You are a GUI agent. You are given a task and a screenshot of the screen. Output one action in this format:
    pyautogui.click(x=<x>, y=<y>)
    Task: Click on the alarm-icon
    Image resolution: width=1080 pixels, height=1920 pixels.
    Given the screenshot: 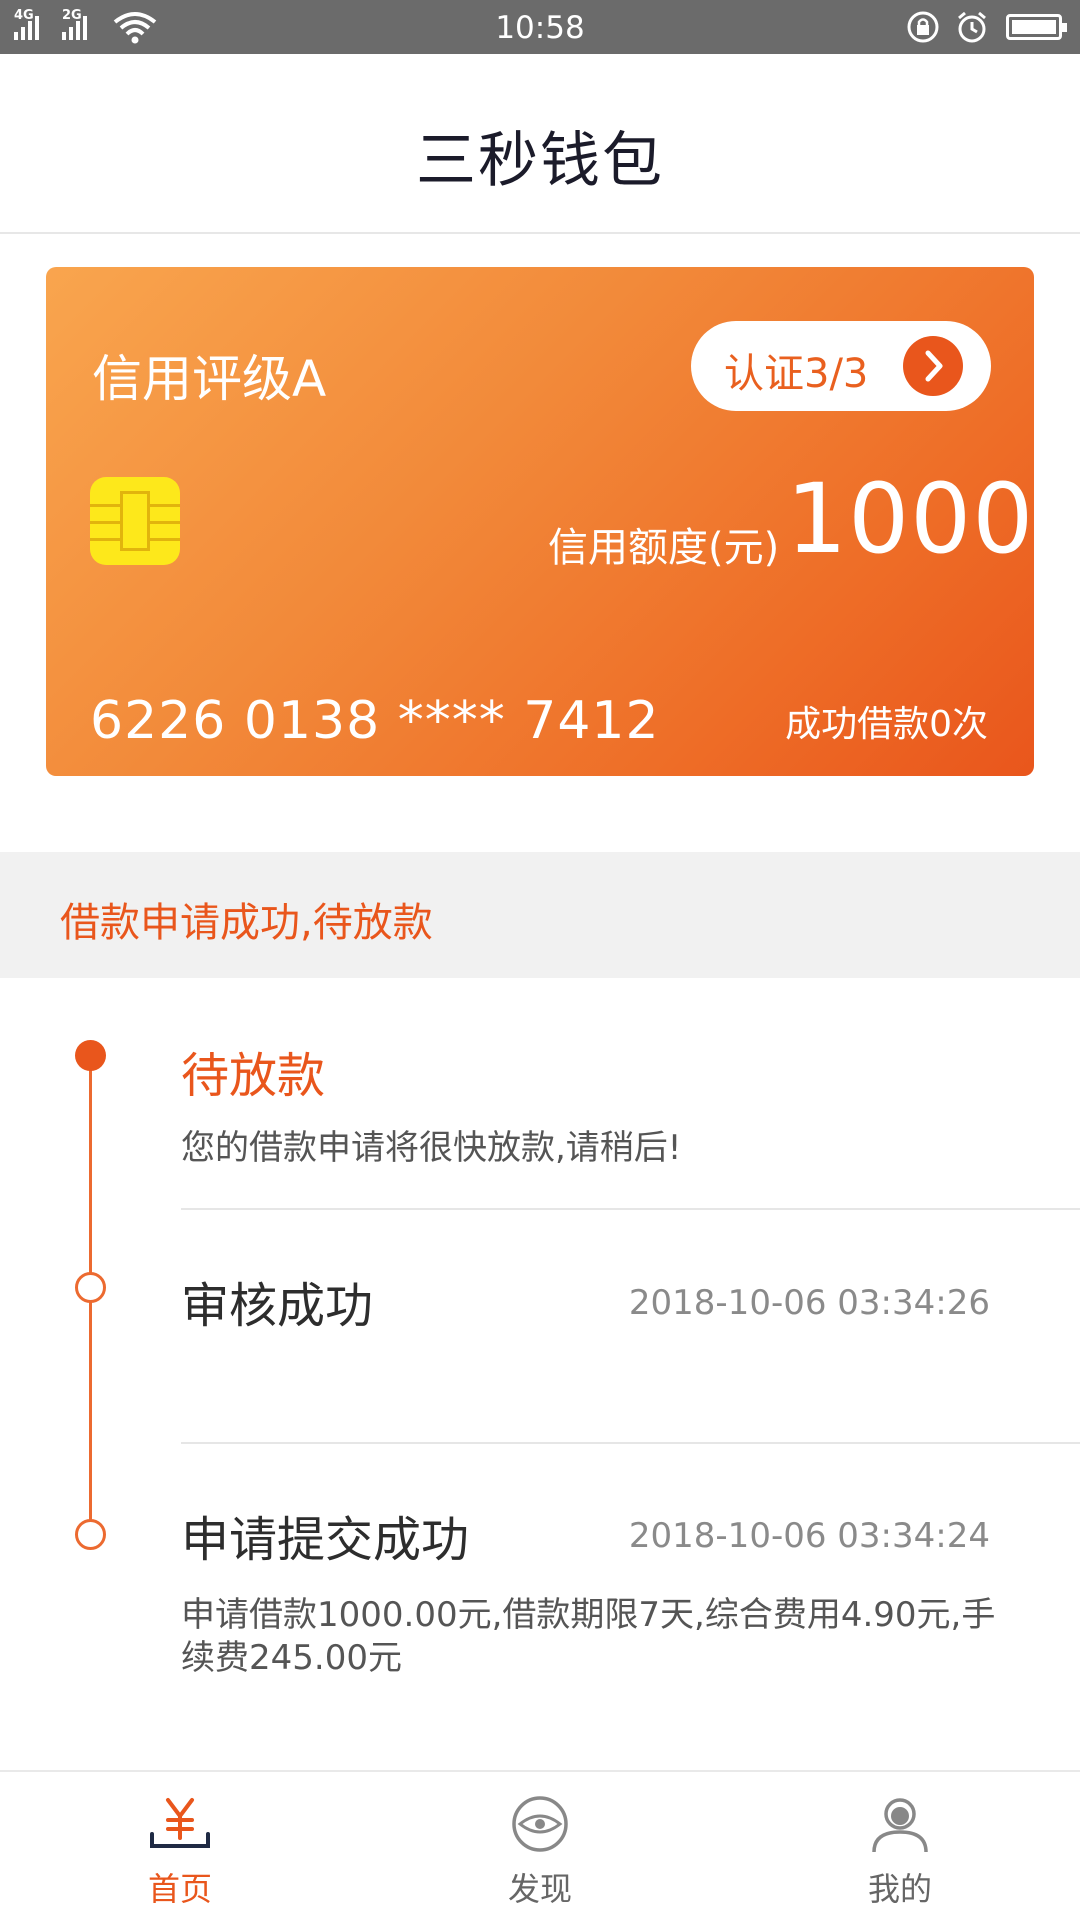 What is the action you would take?
    pyautogui.click(x=972, y=27)
    